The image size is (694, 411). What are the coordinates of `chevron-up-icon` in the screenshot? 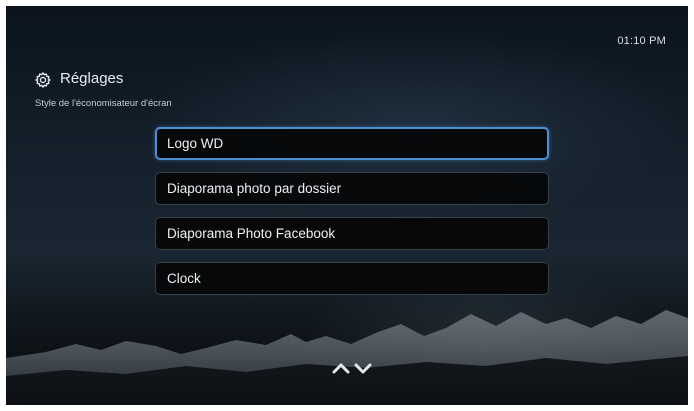 It's located at (341, 368).